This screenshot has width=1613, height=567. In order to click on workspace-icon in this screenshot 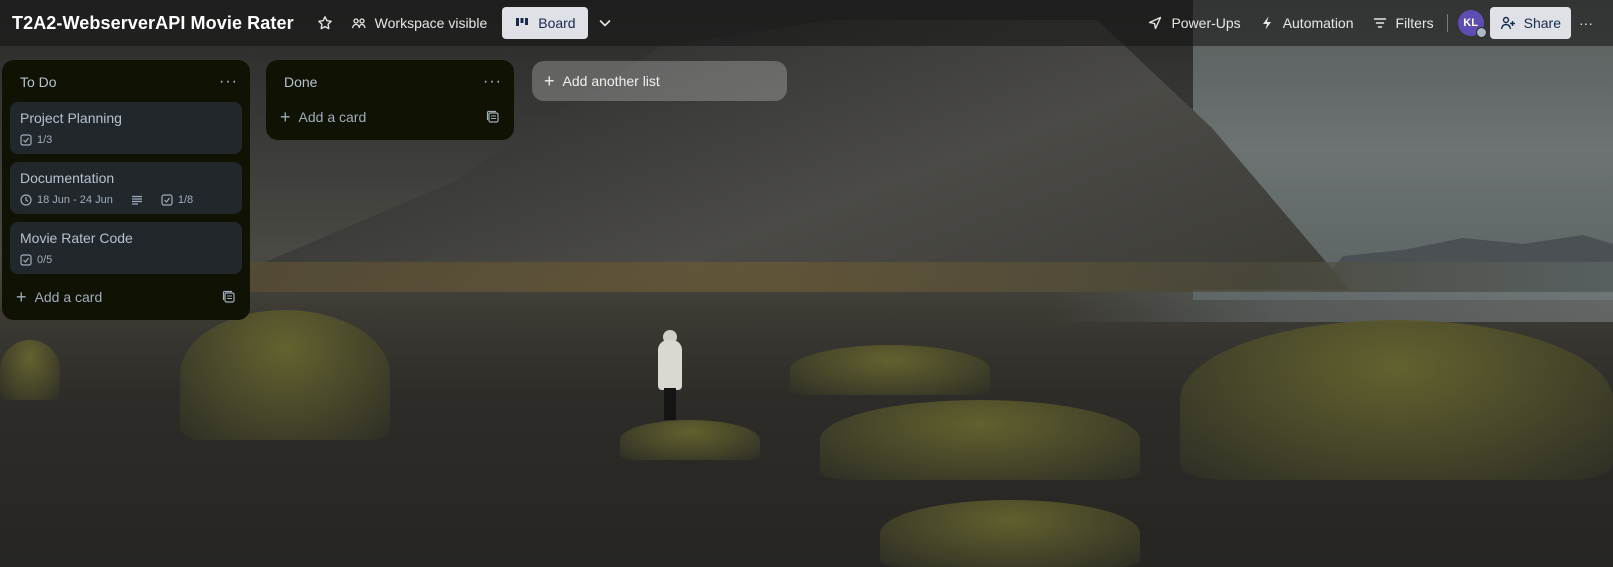, I will do `click(358, 23)`.